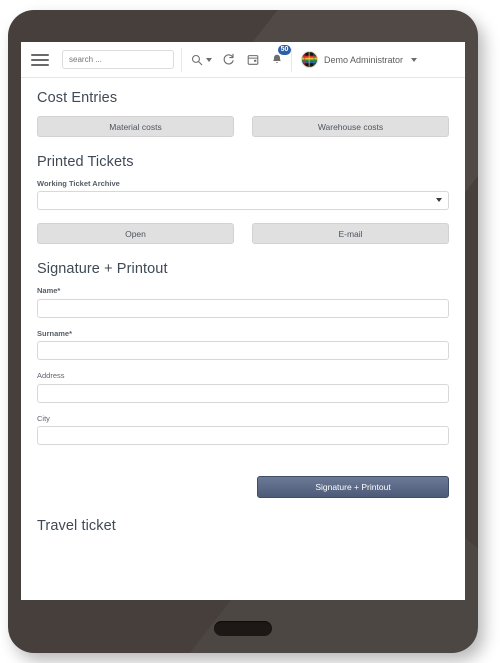  What do you see at coordinates (243, 393) in the screenshot?
I see `address-field` at bounding box center [243, 393].